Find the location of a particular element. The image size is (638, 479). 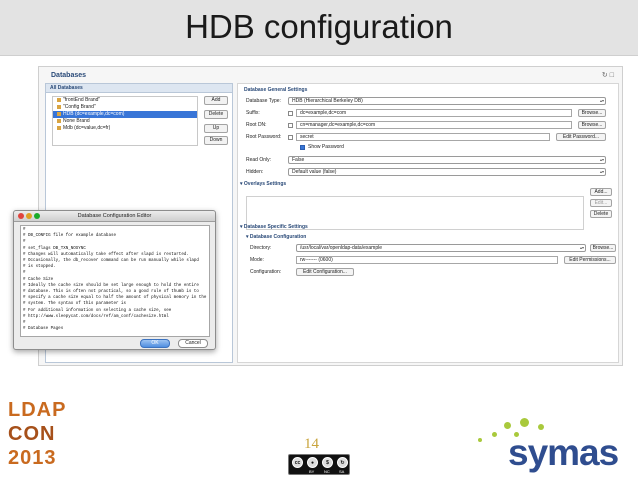

add-database-button: Add is located at coordinates (216, 100).